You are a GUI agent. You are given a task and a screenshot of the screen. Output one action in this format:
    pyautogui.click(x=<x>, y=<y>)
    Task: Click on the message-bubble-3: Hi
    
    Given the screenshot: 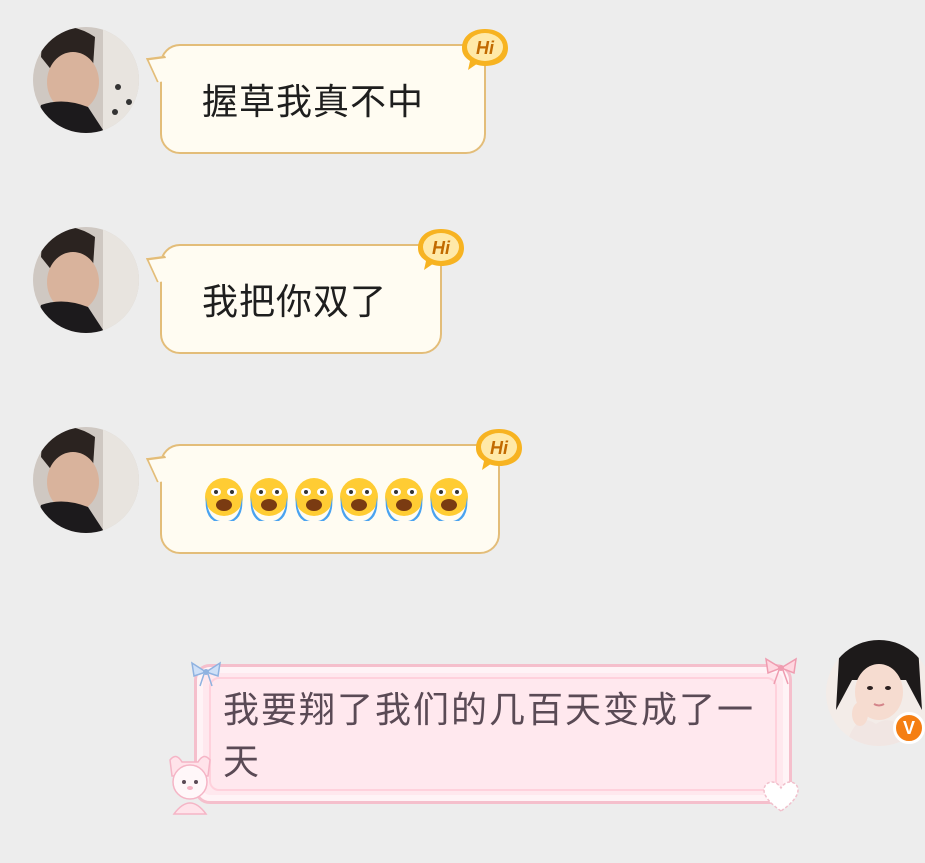 What is the action you would take?
    pyautogui.click(x=333, y=491)
    